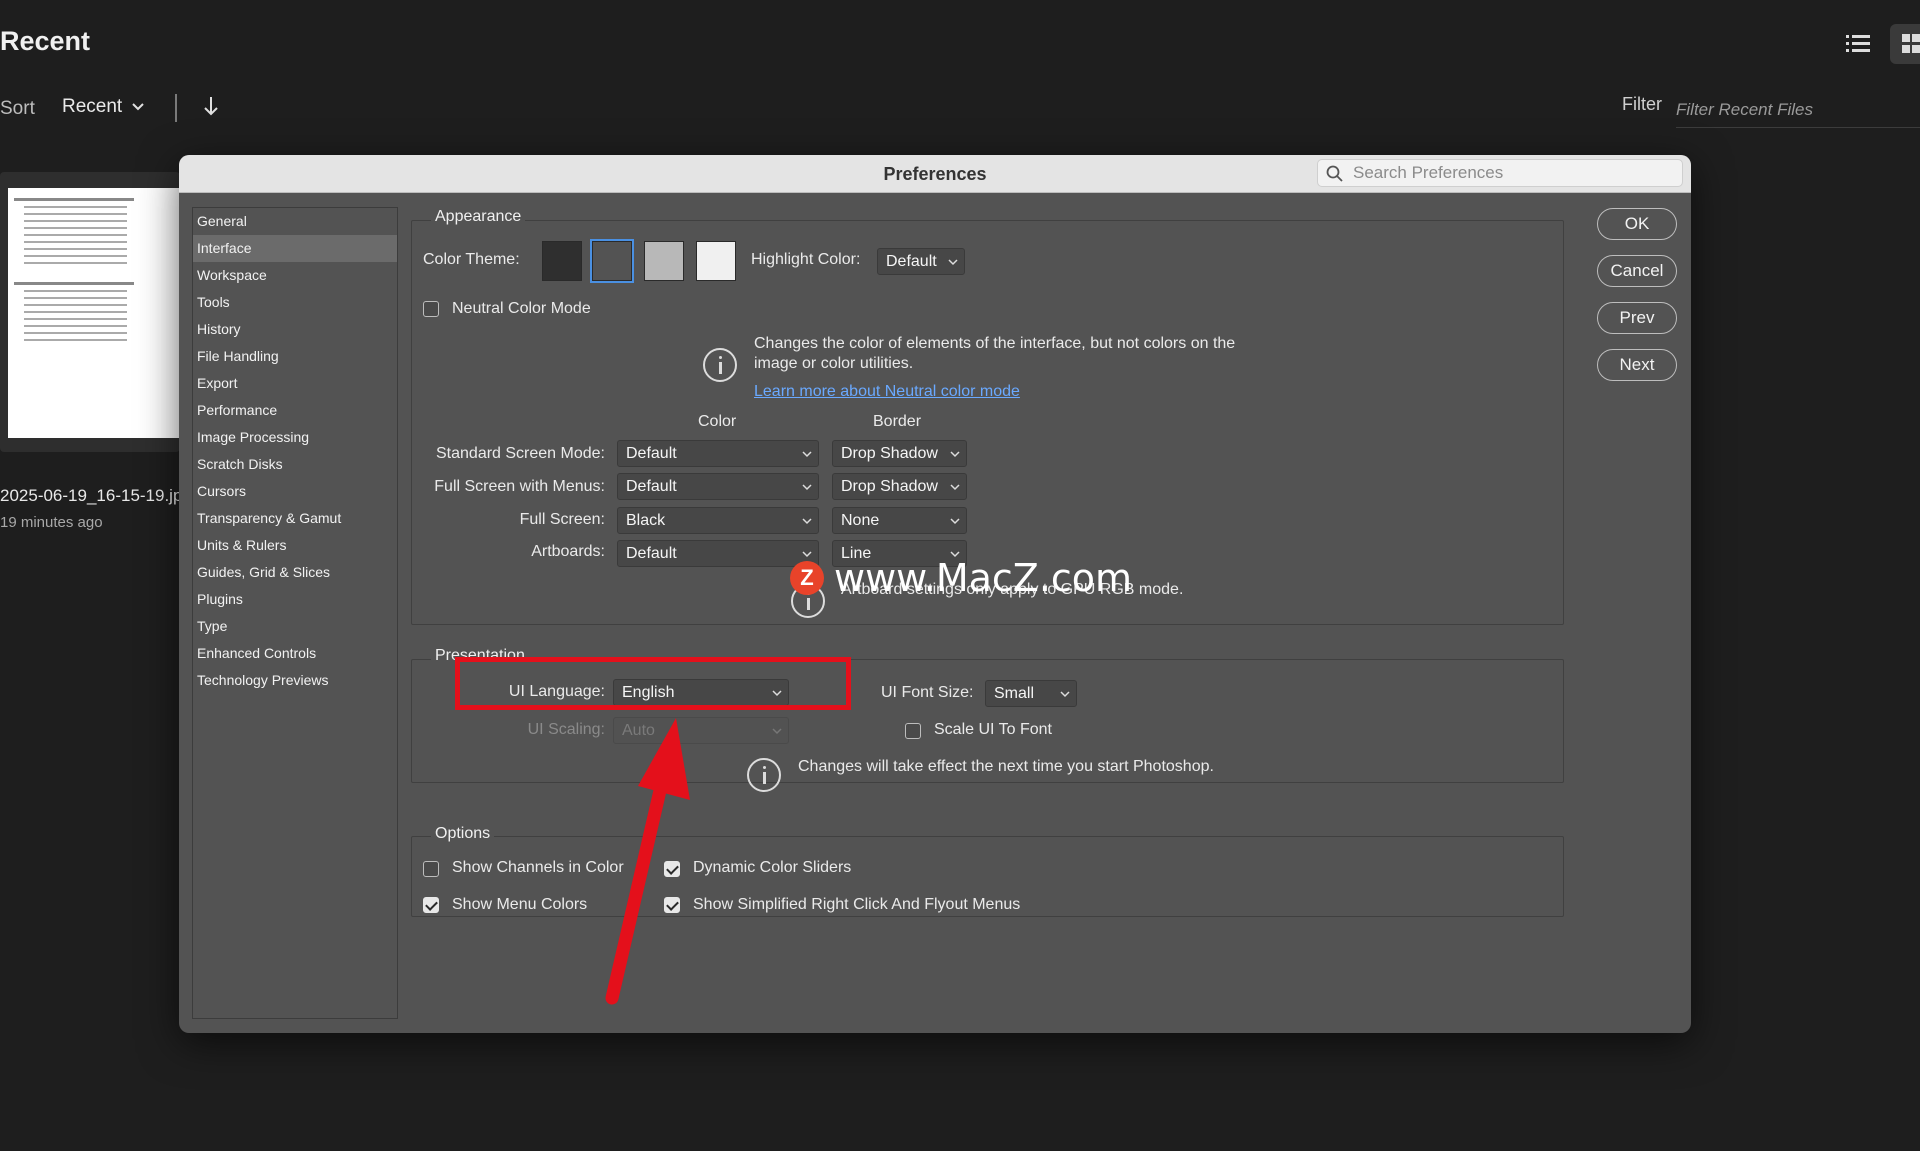 This screenshot has width=1920, height=1151. I want to click on full-screen-menus-border-value: Drop Shadow, so click(889, 486).